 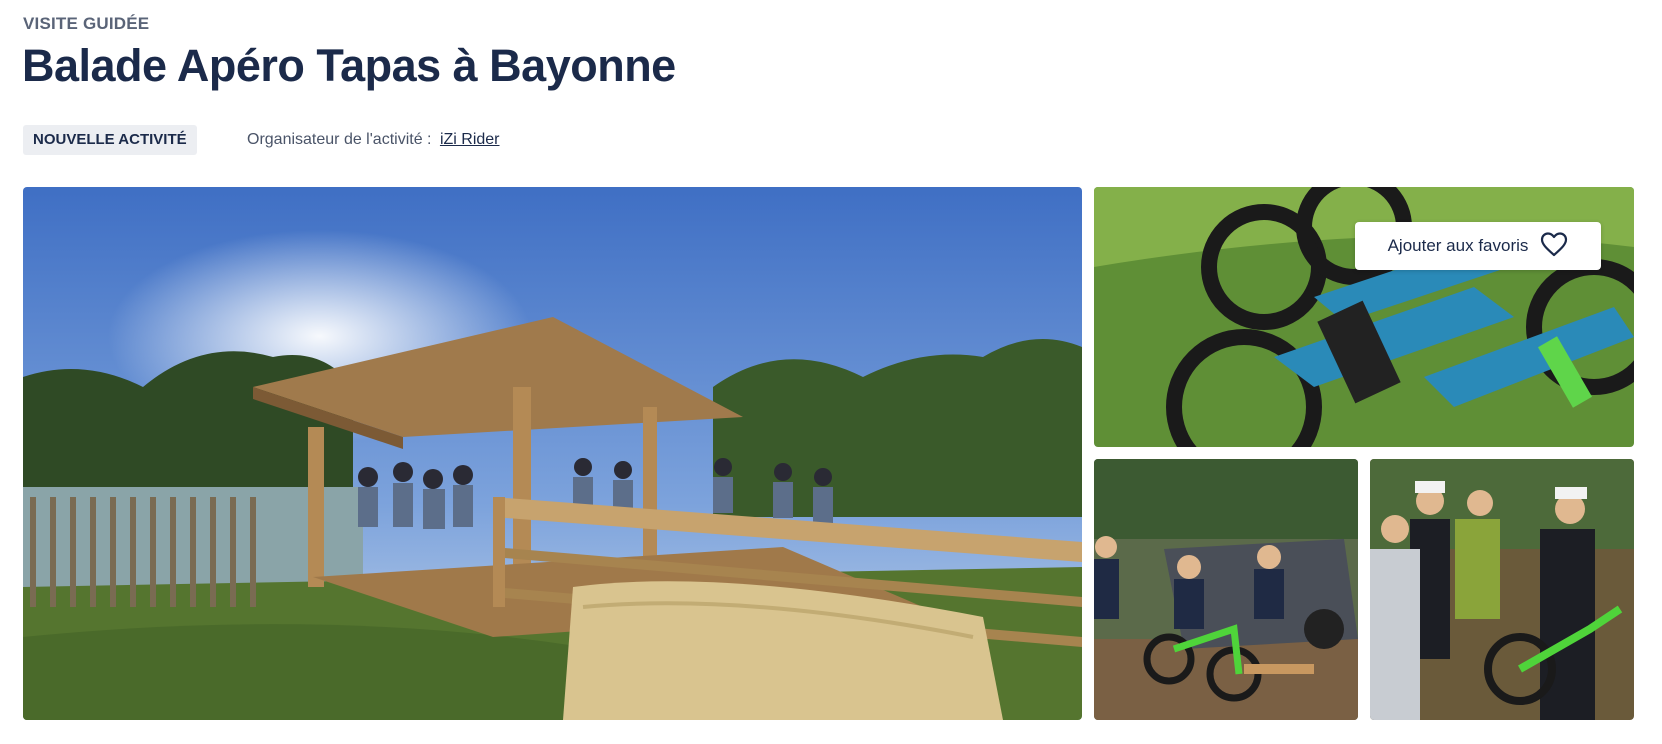 I want to click on heart-icon, so click(x=1554, y=246).